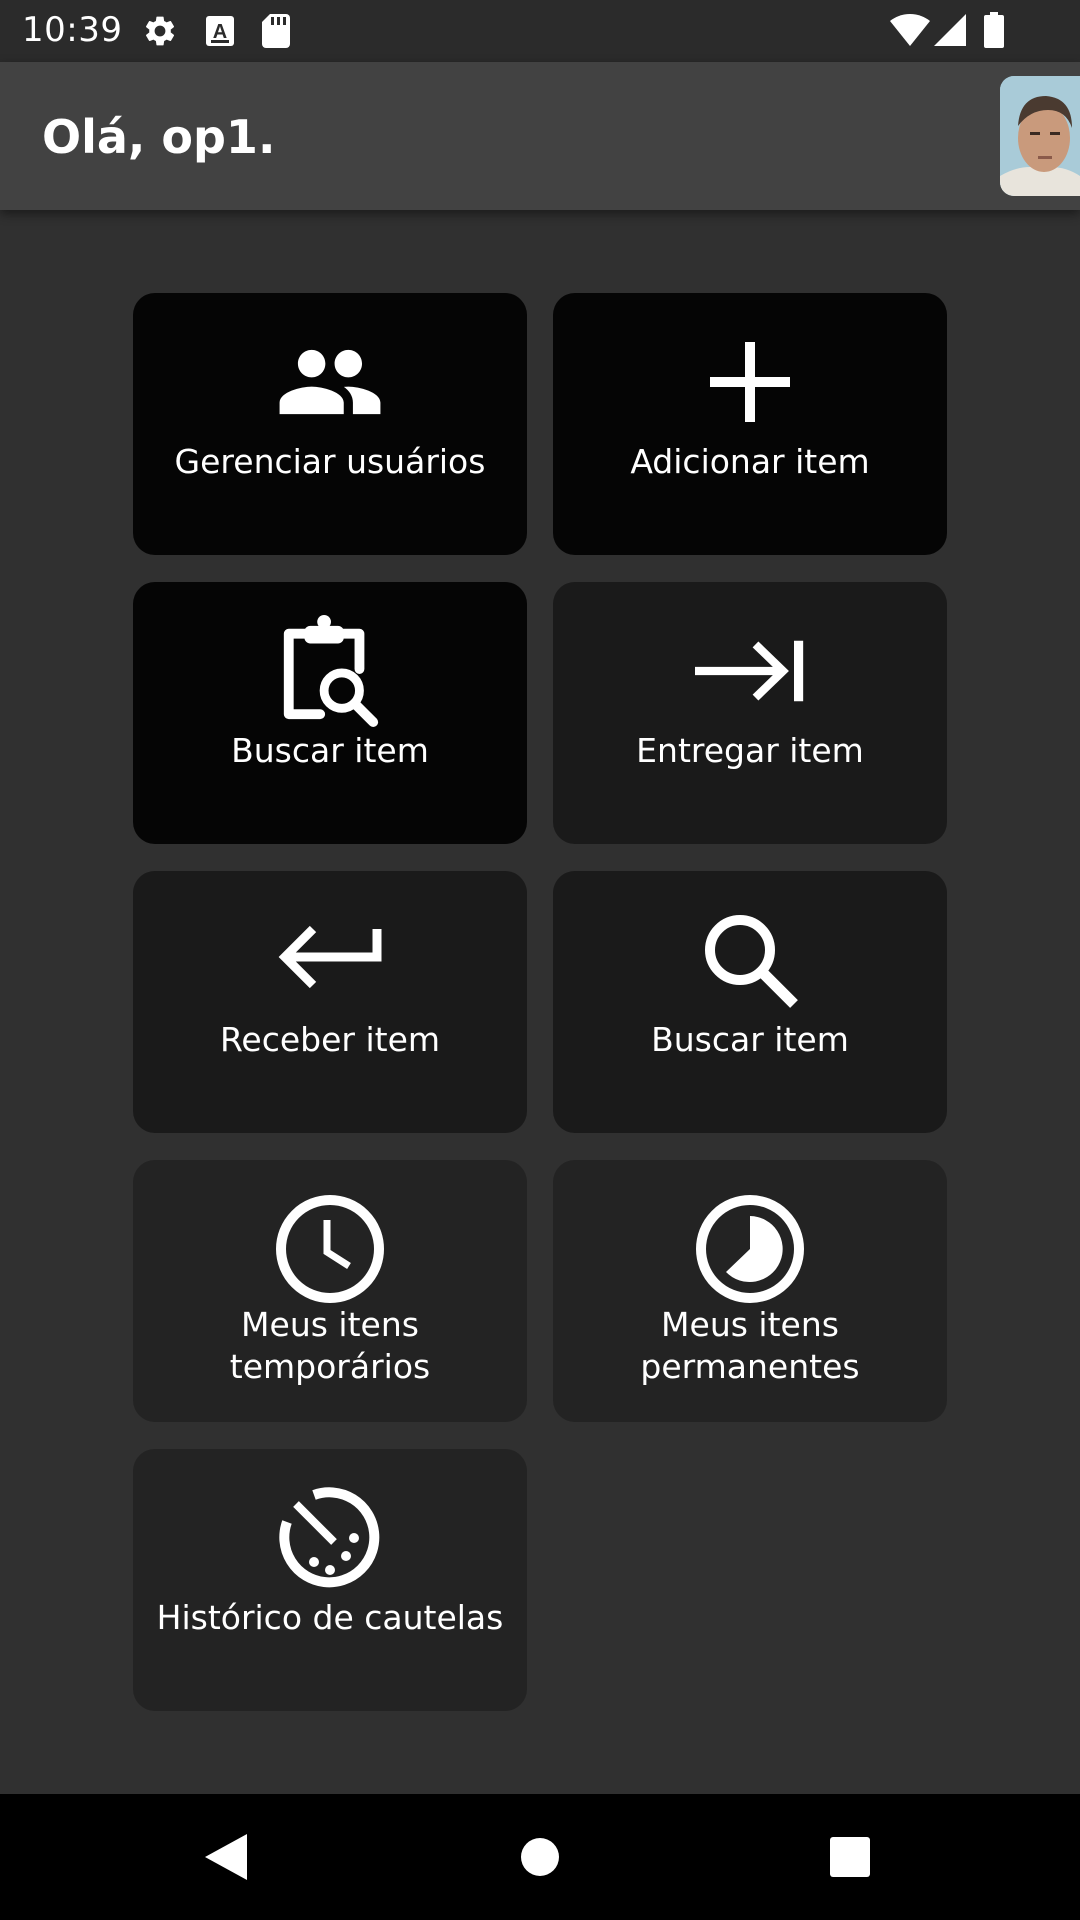 The height and width of the screenshot is (1920, 1080). I want to click on manage-users-button: Gerenciar usuários, so click(330, 424).